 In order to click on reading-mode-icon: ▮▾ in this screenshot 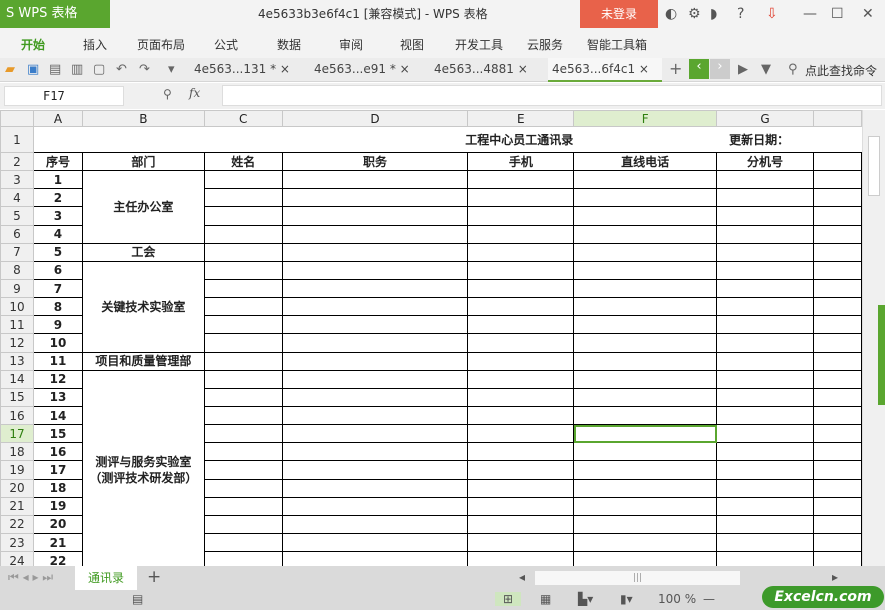, I will do `click(626, 599)`.